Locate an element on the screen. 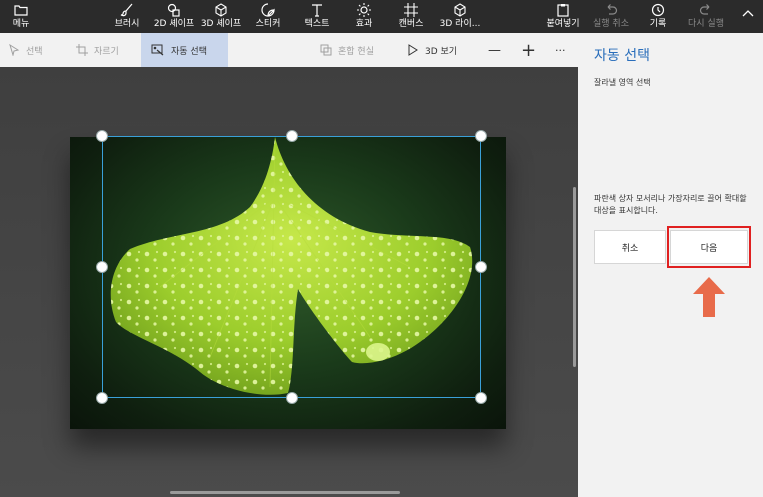  menu-label: 메뉴 is located at coordinates (21, 24).